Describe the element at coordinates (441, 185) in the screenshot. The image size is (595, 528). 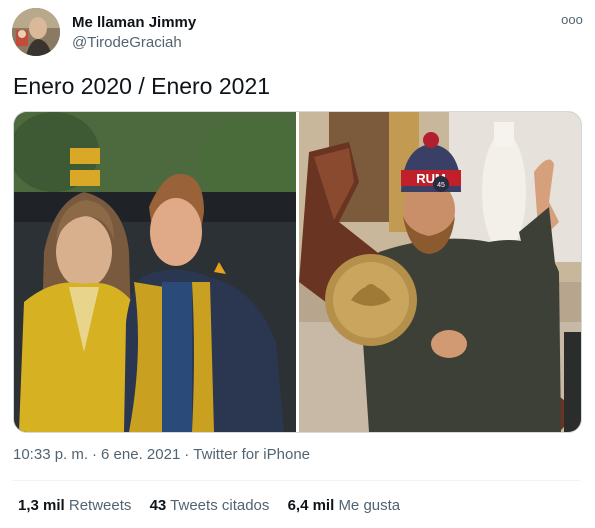
I see `badge-text: 45` at that location.